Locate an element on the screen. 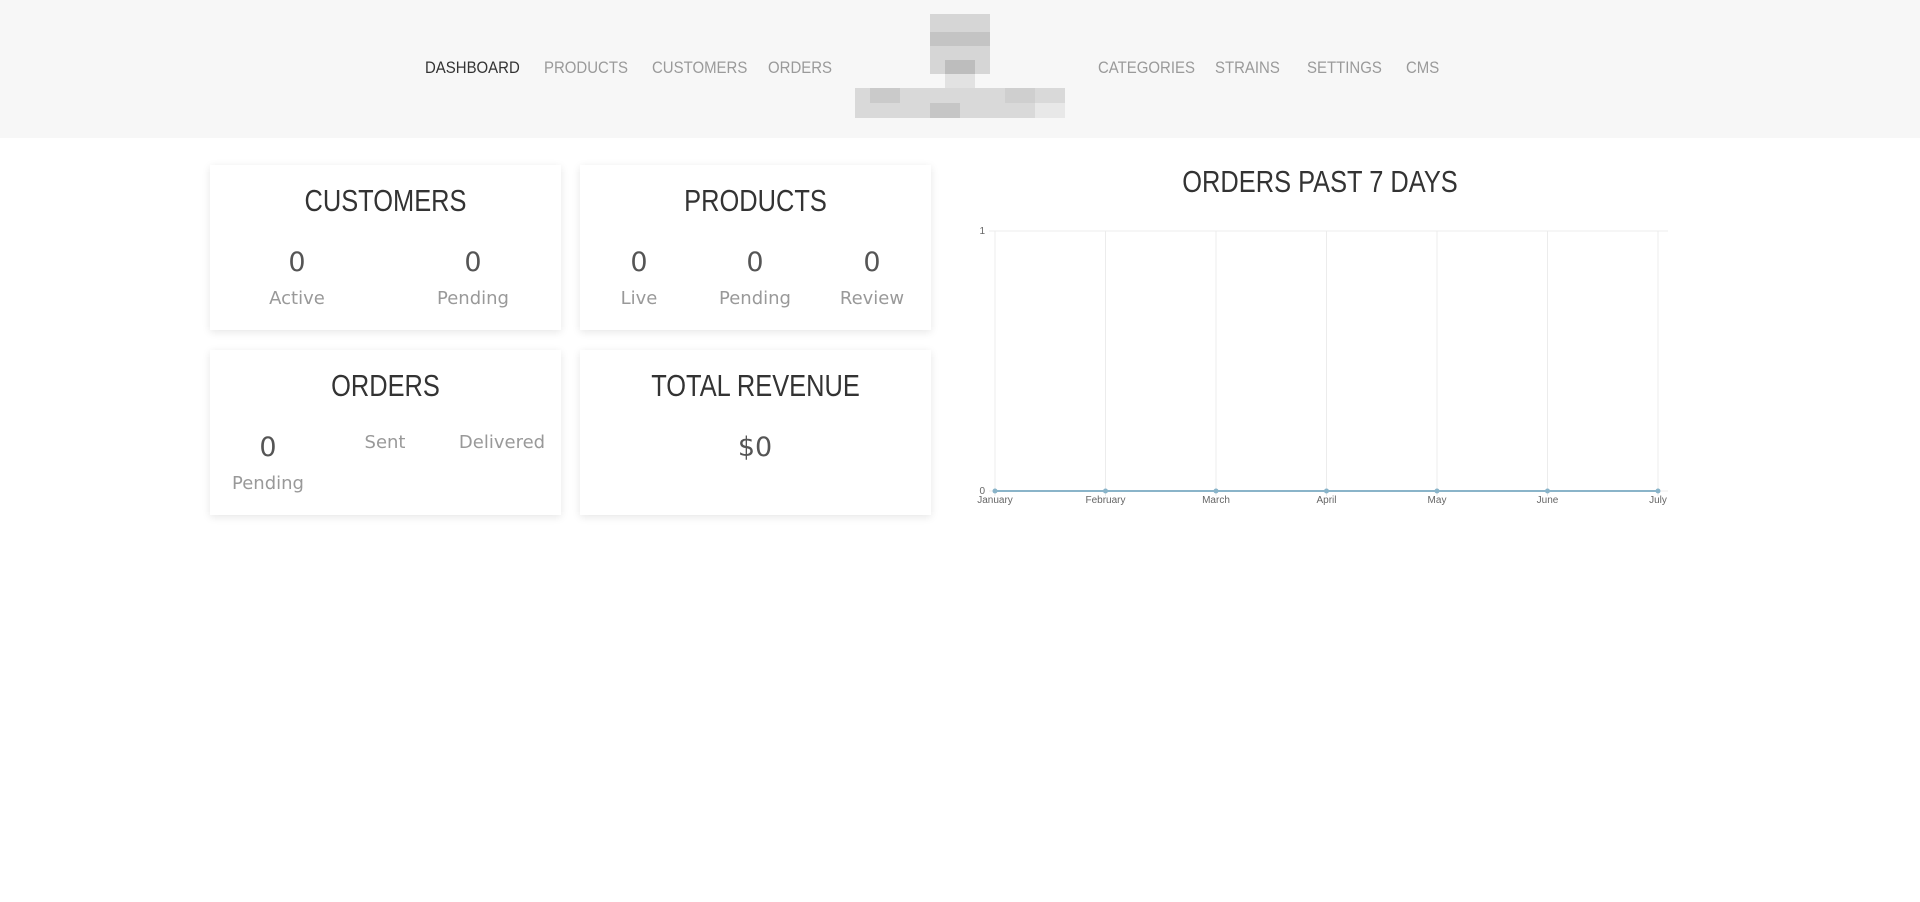 Image resolution: width=1920 pixels, height=902 pixels. total-revenue-card-title: TOTAL REVENUE is located at coordinates (755, 385).